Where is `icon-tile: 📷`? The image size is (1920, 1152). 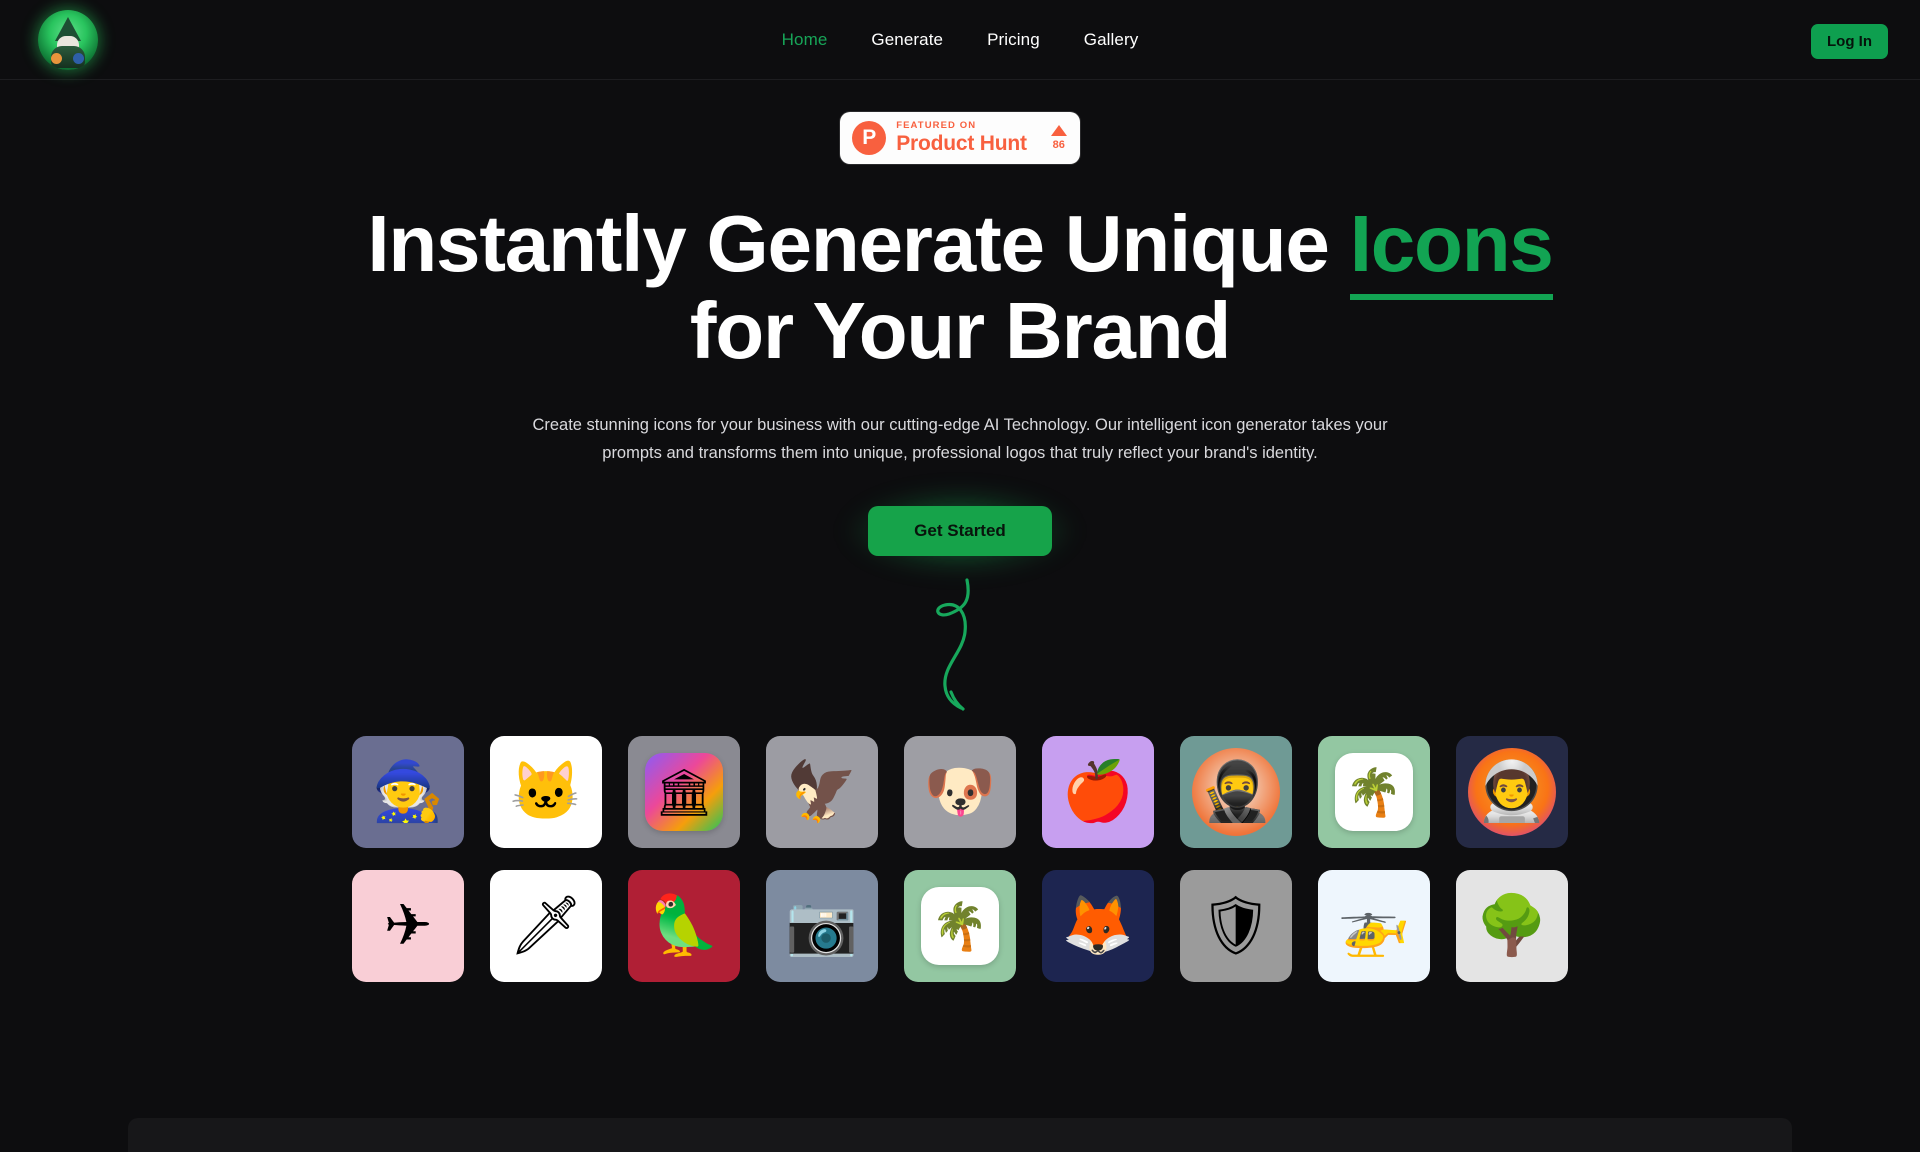
icon-tile: 📷 is located at coordinates (822, 925).